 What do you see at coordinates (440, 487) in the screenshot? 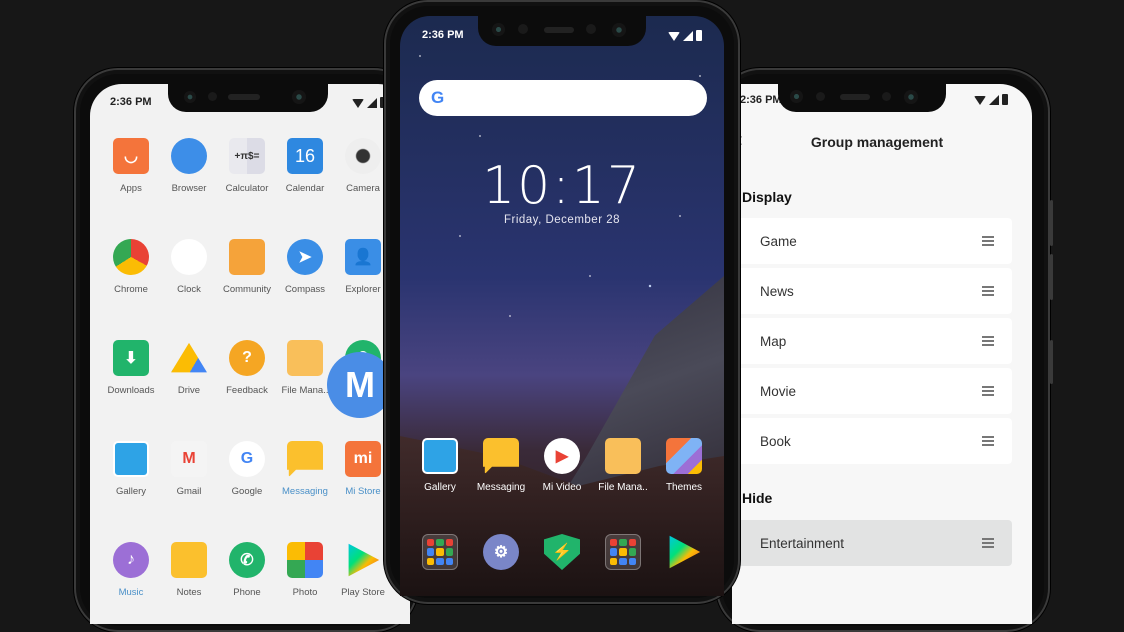
I see `app-label: Gallery` at bounding box center [440, 487].